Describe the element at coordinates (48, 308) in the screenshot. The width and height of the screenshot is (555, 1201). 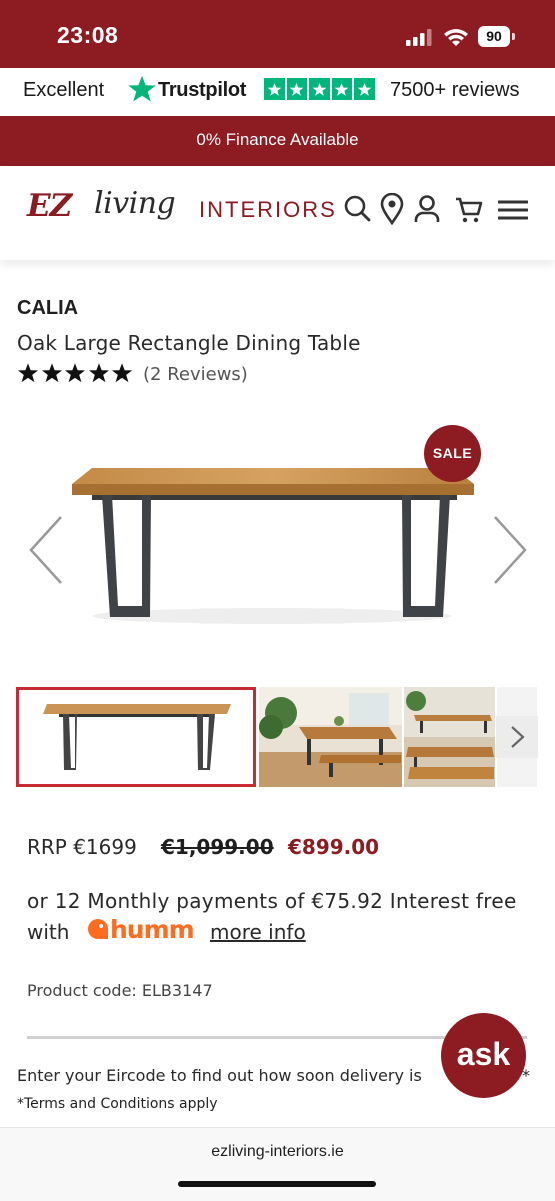
I see `product-brand: CALIA` at that location.